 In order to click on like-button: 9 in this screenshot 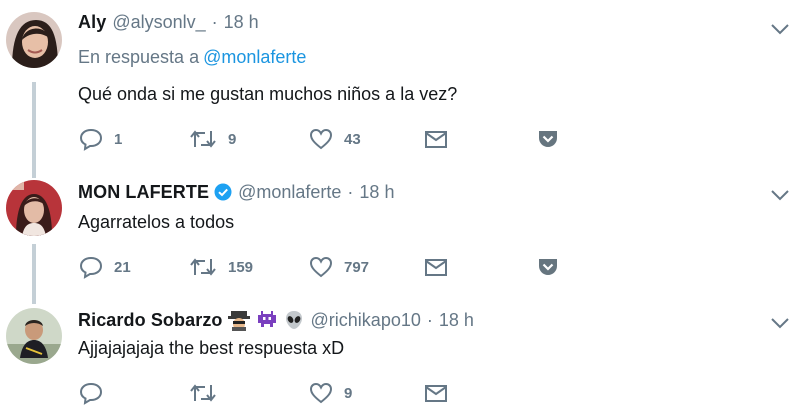, I will do `click(330, 393)`.